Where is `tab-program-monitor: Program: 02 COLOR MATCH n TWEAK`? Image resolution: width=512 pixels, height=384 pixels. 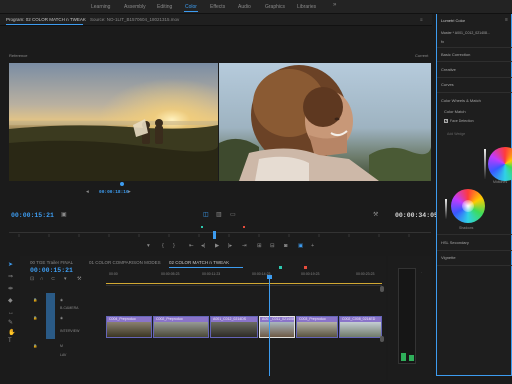 tab-program-monitor: Program: 02 COLOR MATCH n TWEAK is located at coordinates (46, 19).